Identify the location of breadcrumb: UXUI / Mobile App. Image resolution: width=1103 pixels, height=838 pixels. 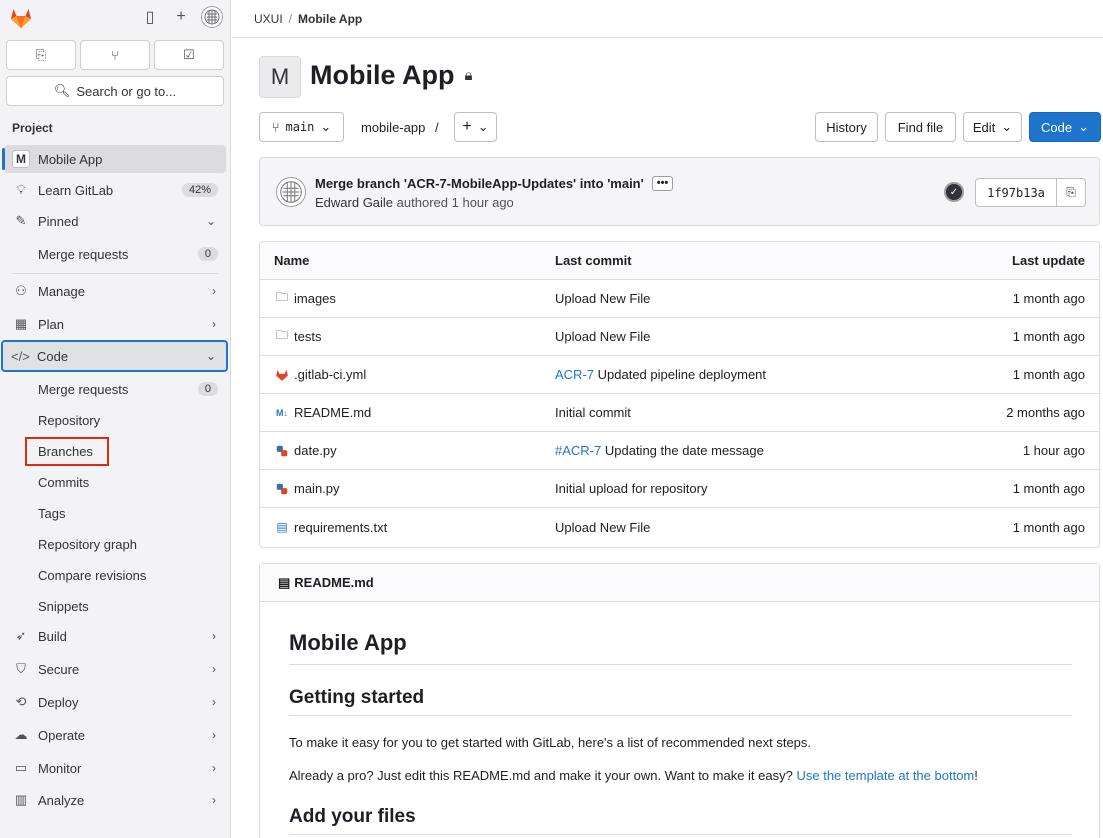
(667, 19).